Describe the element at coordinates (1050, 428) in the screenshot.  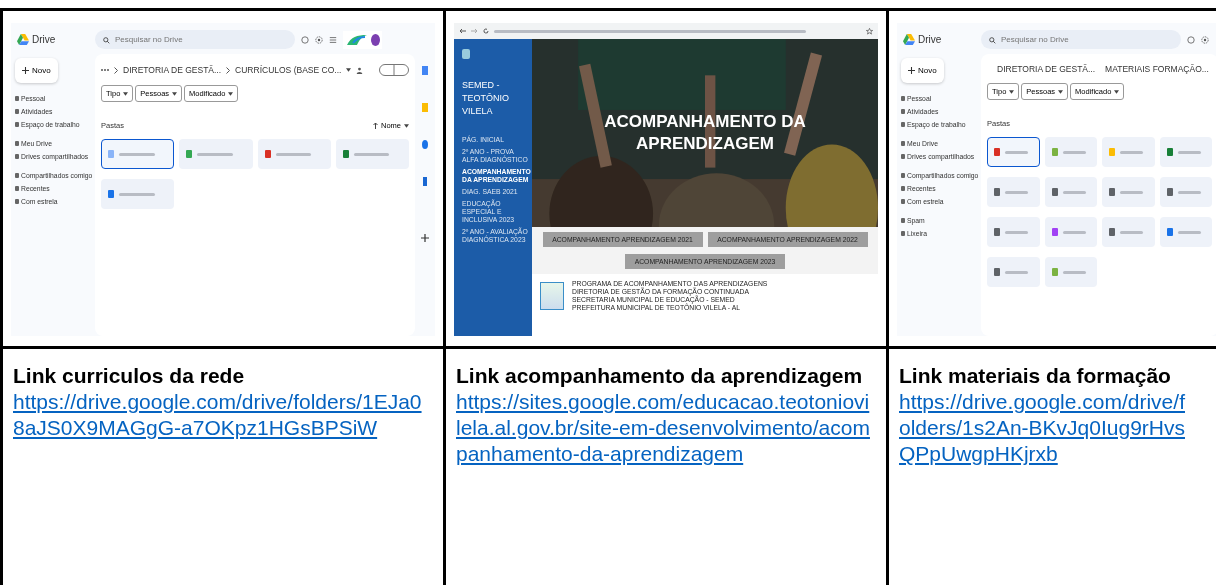
I see `link: https://drive.google.com/drive/folders/1s2An-BKvJq0Iug9rHvsQPpUwgpHKjrxb` at that location.